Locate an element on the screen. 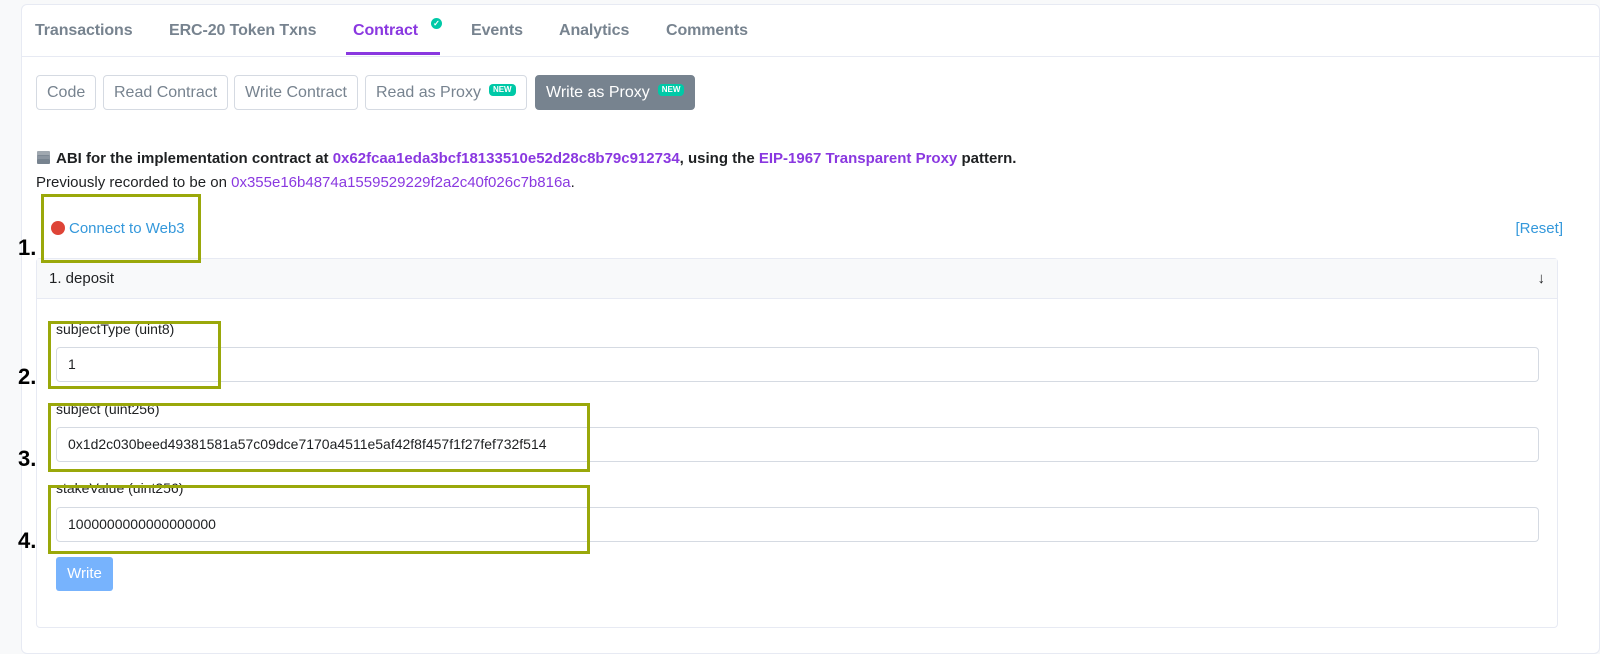 This screenshot has width=1600, height=654. write-contract-label: Write Contract is located at coordinates (296, 92).